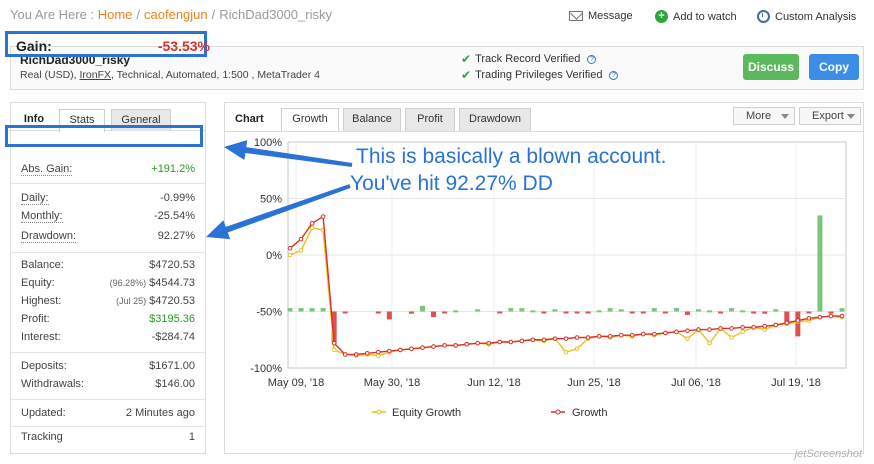 Image resolution: width=874 pixels, height=464 pixels. I want to click on profit-value: $3195.36, so click(172, 319).